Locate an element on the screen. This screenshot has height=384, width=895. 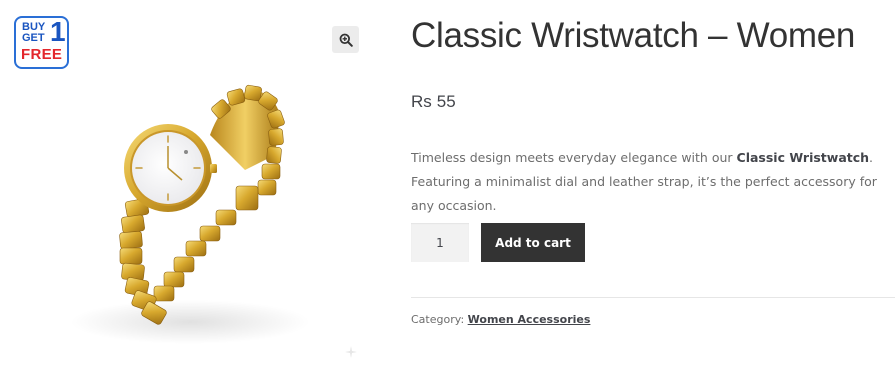
badge-one-text: 1 is located at coordinates (58, 31).